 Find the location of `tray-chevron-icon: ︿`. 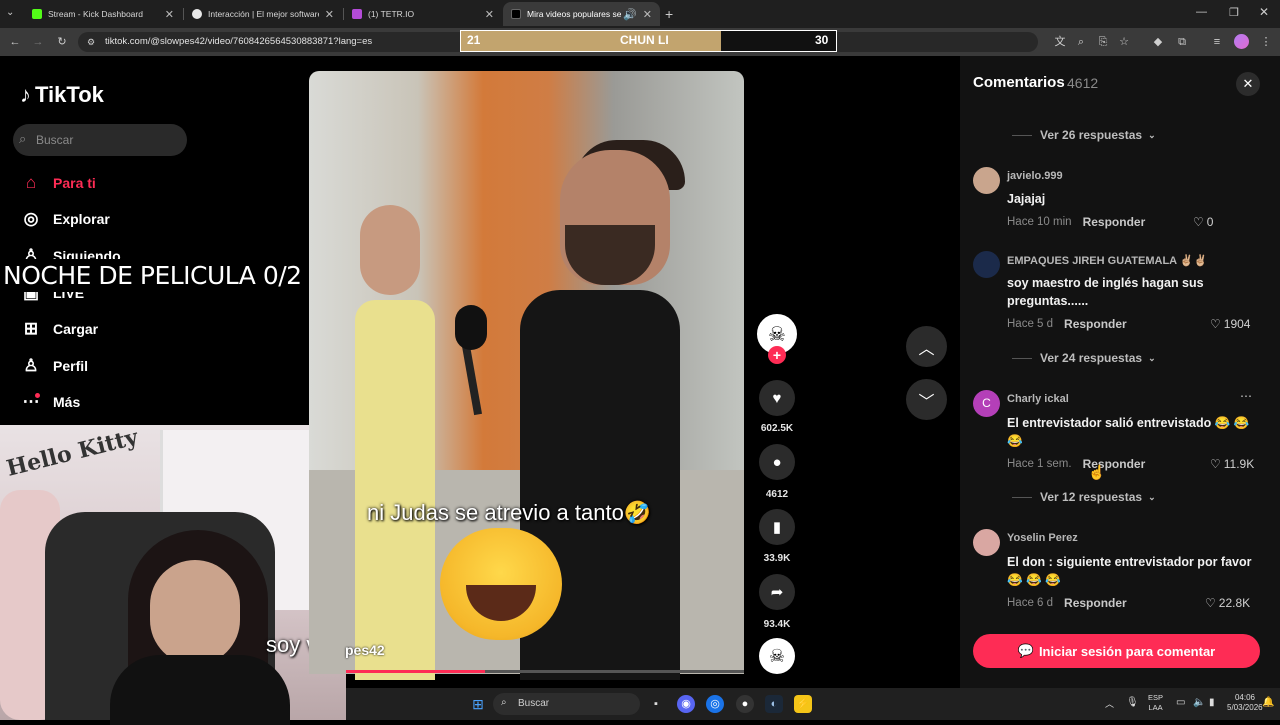

tray-chevron-icon: ︿ is located at coordinates (1109, 703).